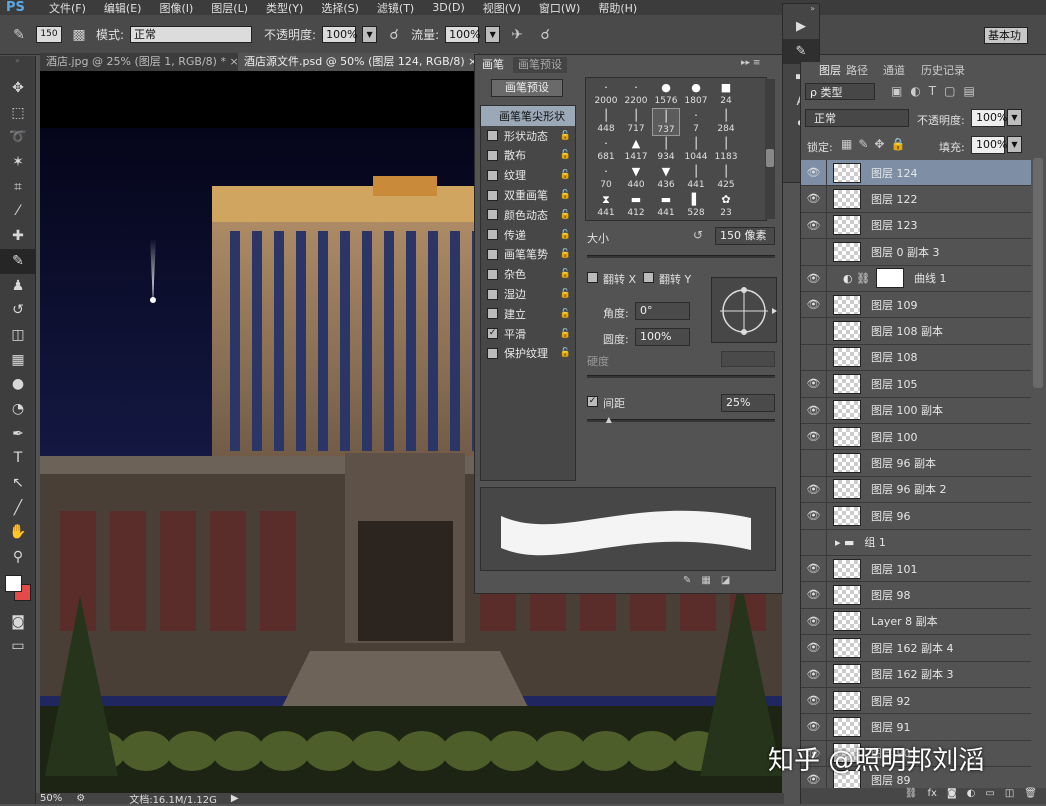  What do you see at coordinates (891, 595) in the screenshot?
I see `layer-name: 图层 98` at bounding box center [891, 595].